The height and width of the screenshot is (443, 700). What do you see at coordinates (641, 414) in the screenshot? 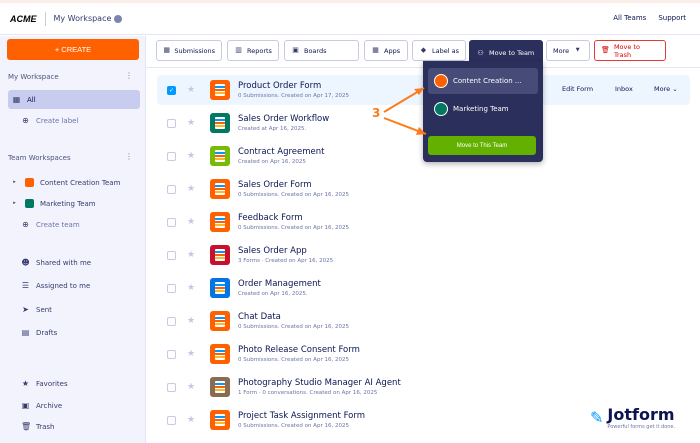
I see `watermark-name: Jotform` at bounding box center [641, 414].